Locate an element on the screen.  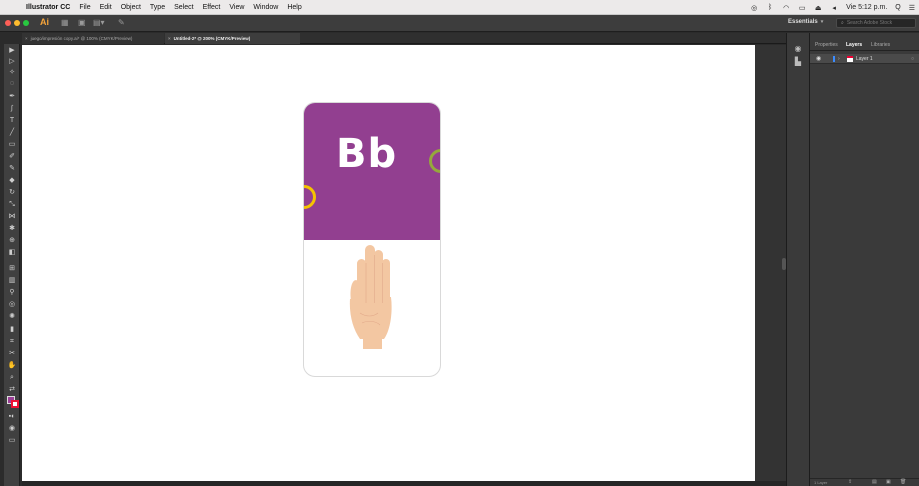
column-graph-tool-icon: ▮ is located at coordinates (12, 330).